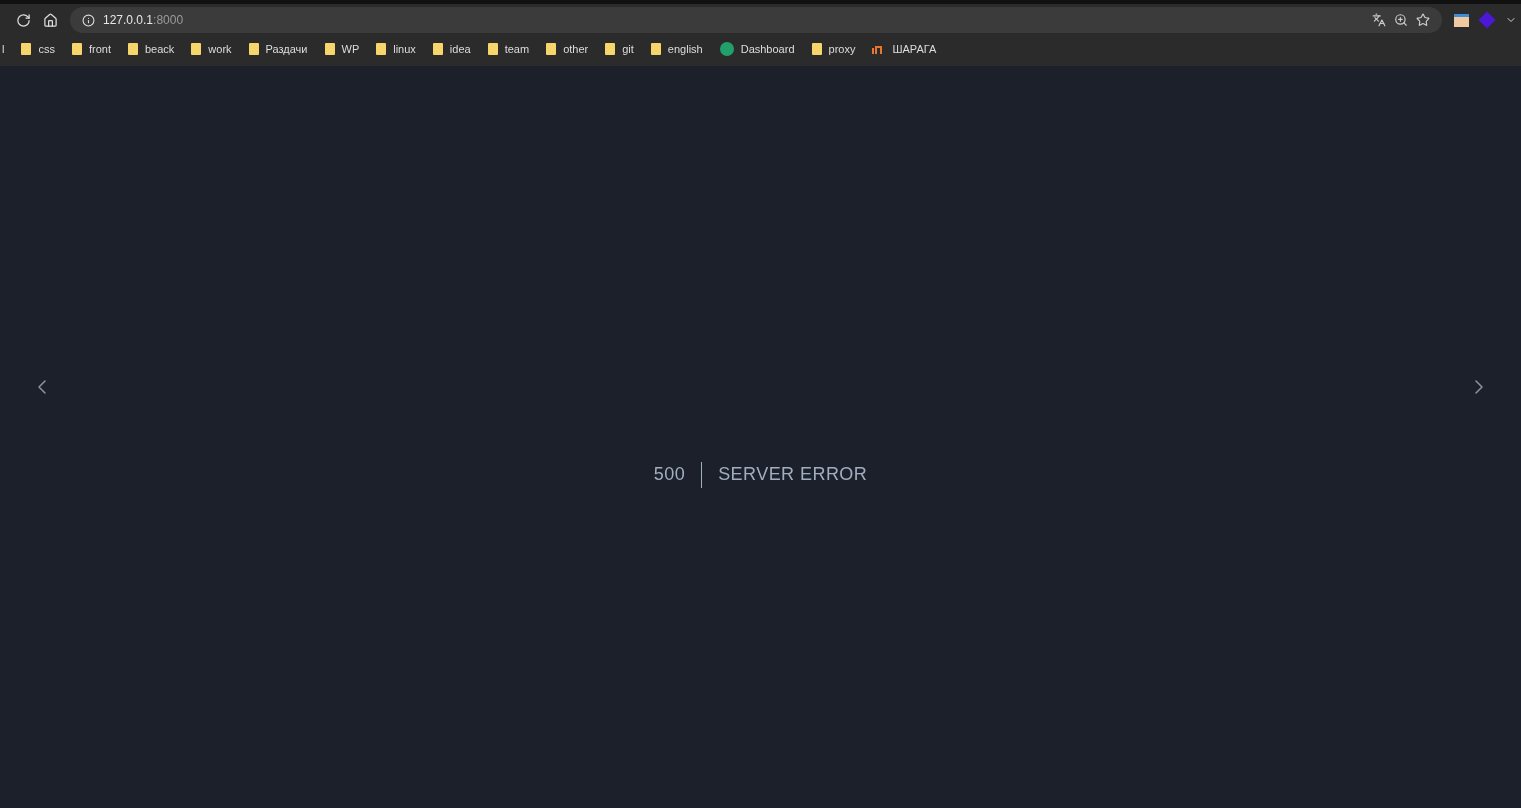 The width and height of the screenshot is (1521, 808). I want to click on address-bar: 127.0.0.1:8000, so click(756, 20).